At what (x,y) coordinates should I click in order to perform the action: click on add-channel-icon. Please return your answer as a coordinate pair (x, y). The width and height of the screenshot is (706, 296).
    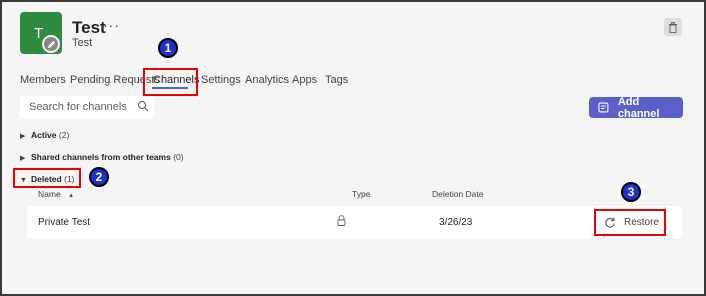
    Looking at the image, I should click on (603, 107).